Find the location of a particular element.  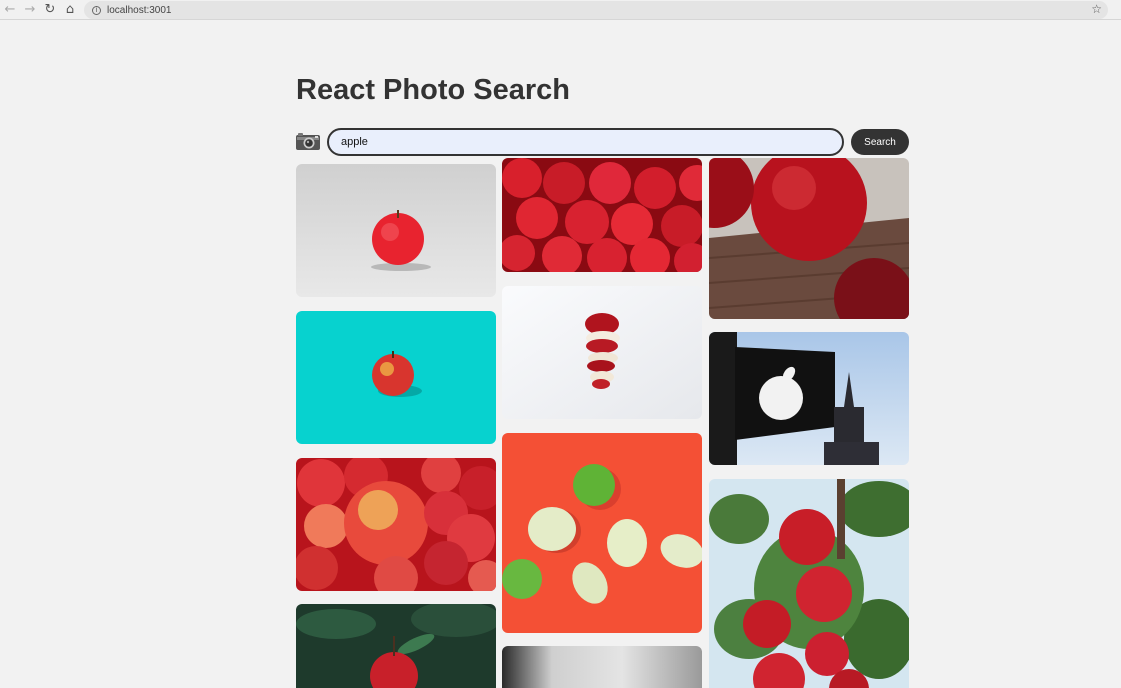

photo-apples-closeup is located at coordinates (602, 215).